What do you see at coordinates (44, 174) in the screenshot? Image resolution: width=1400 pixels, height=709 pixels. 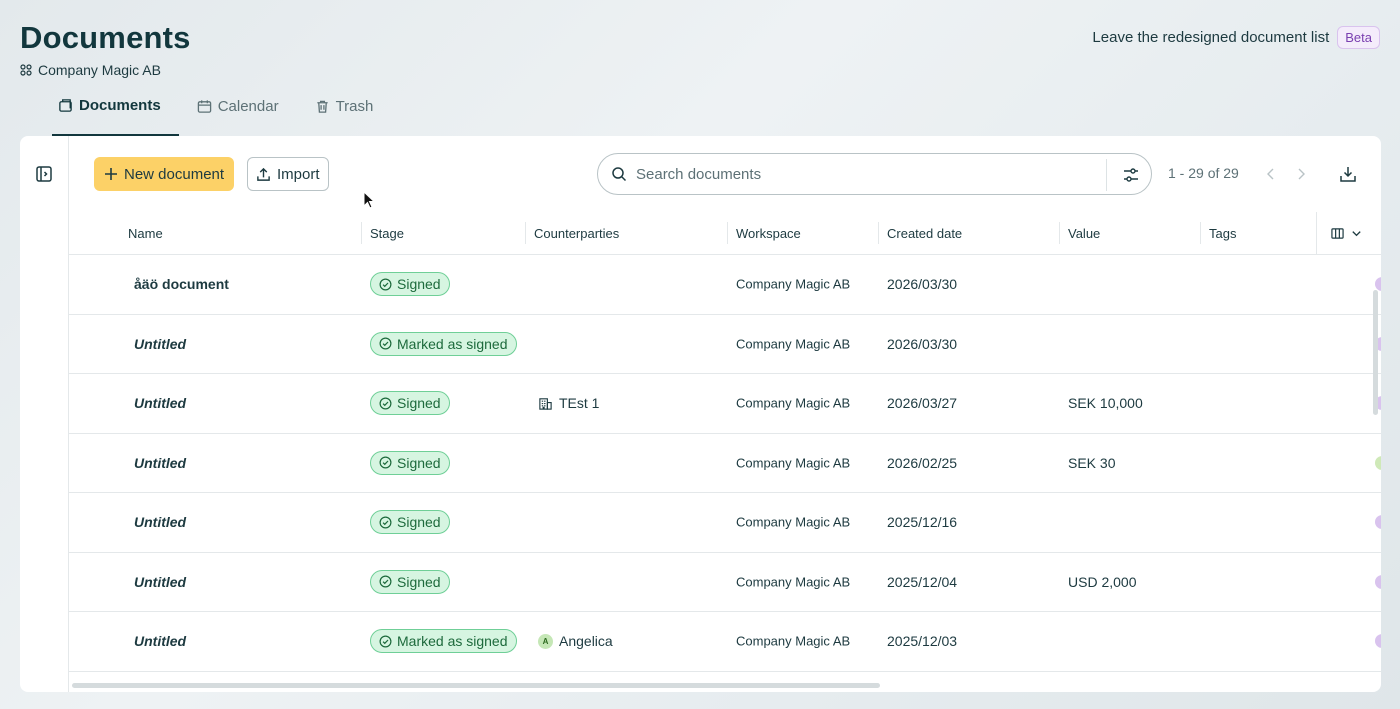 I see `toggle-sidebar-icon` at bounding box center [44, 174].